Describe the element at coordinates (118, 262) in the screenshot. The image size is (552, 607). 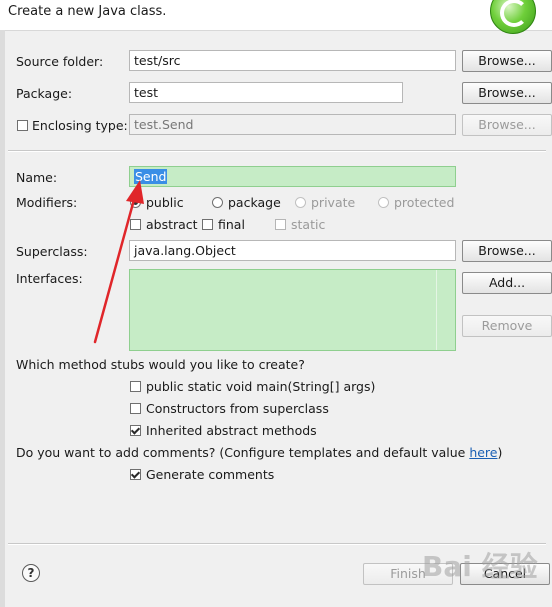
I see `annotation-arrow-icon` at that location.